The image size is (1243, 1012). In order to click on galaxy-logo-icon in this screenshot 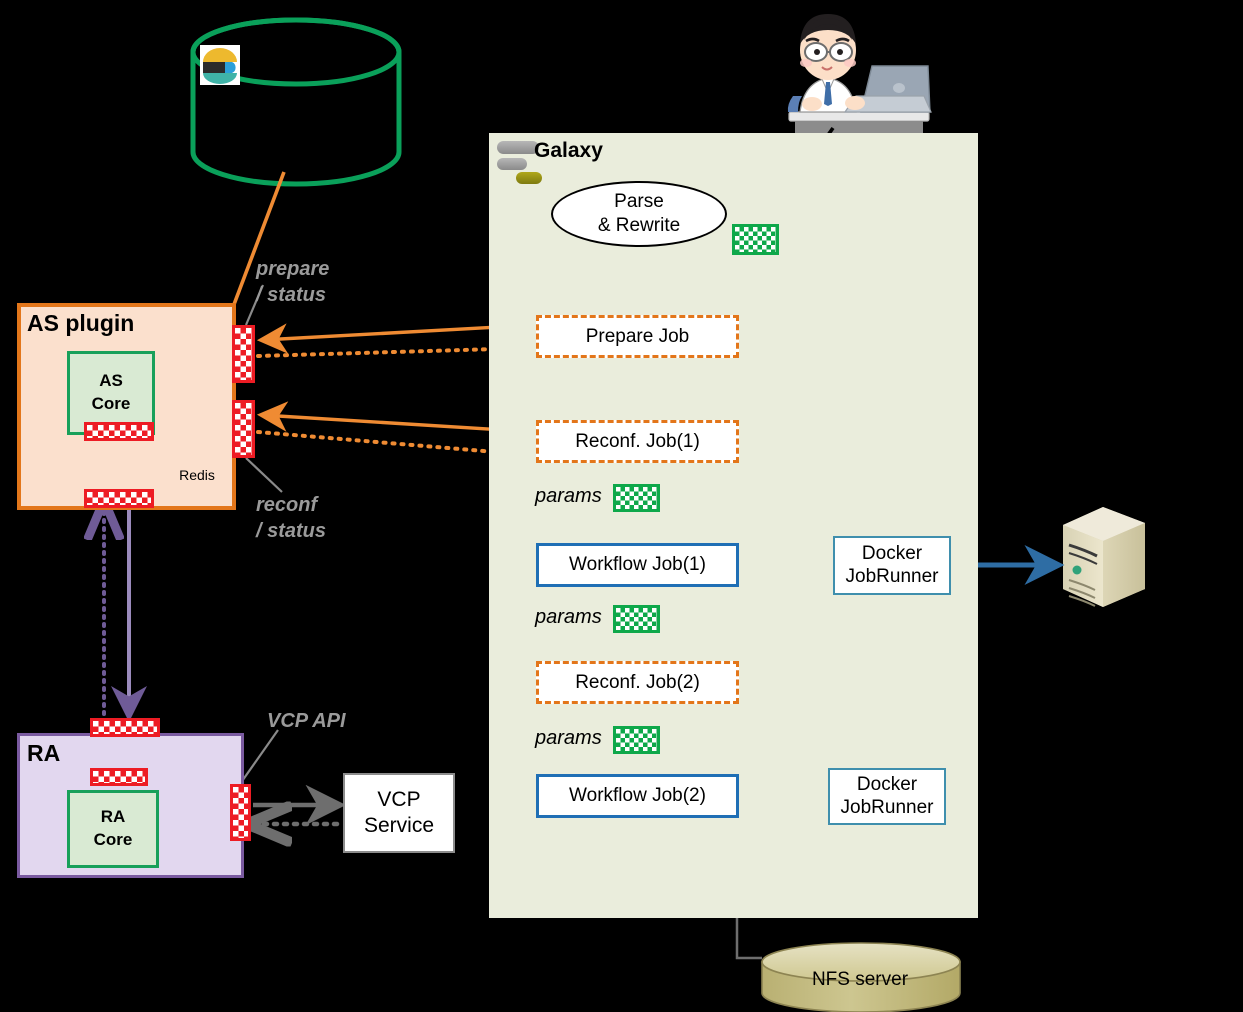, I will do `click(518, 147)`.